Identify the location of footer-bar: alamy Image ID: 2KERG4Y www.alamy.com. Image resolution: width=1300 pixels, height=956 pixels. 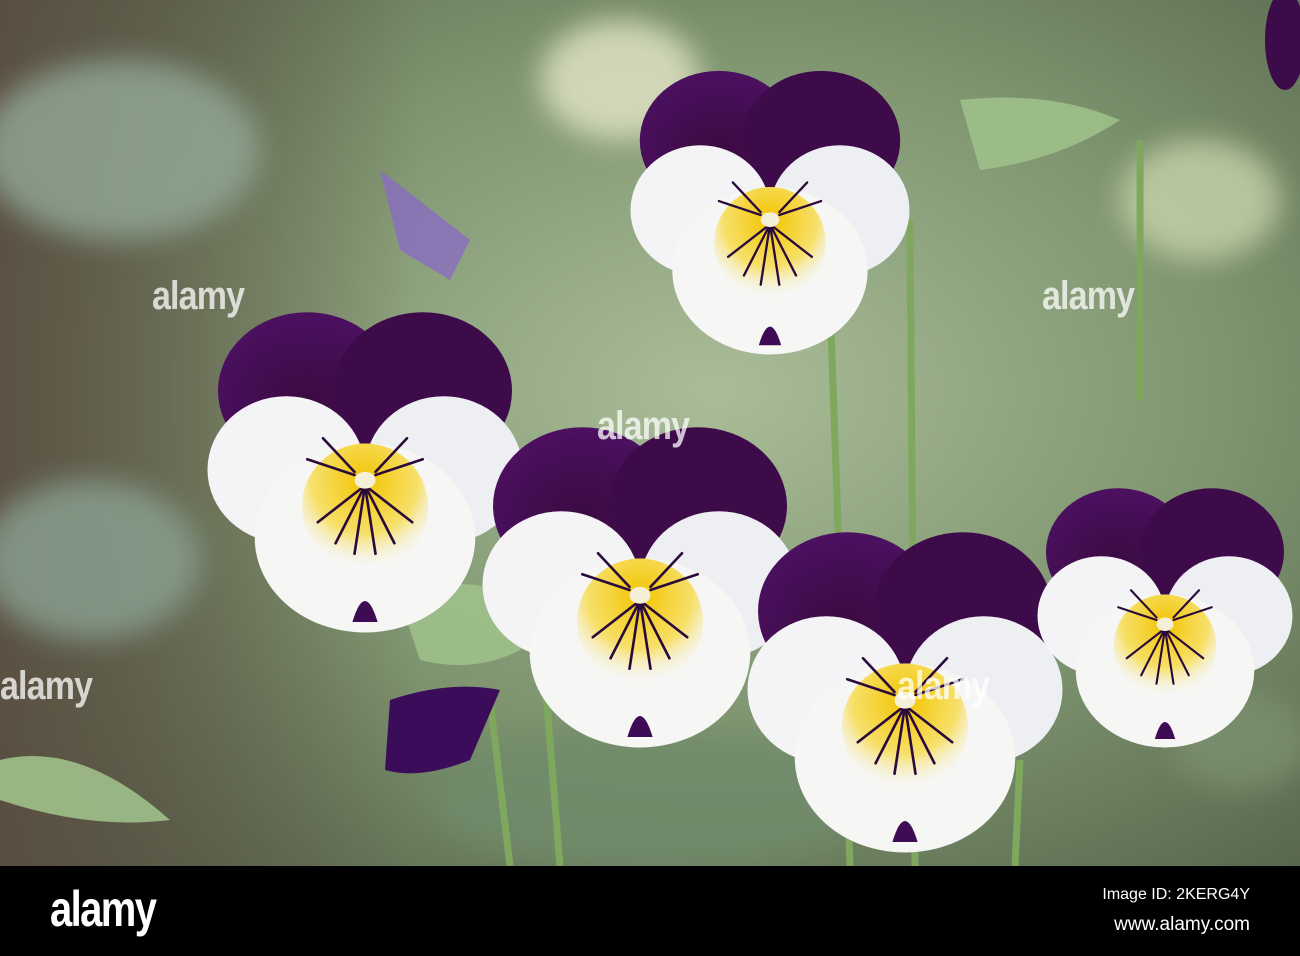
(650, 911).